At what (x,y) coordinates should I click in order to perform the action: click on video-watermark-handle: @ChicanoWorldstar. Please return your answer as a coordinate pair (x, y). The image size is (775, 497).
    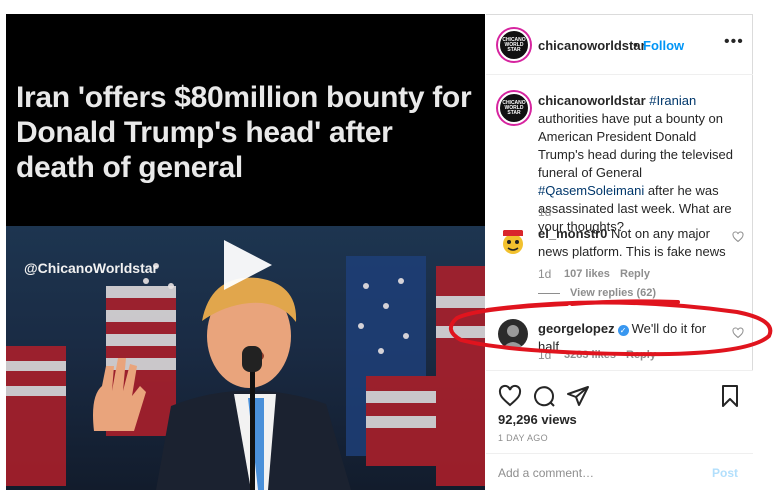
    Looking at the image, I should click on (91, 268).